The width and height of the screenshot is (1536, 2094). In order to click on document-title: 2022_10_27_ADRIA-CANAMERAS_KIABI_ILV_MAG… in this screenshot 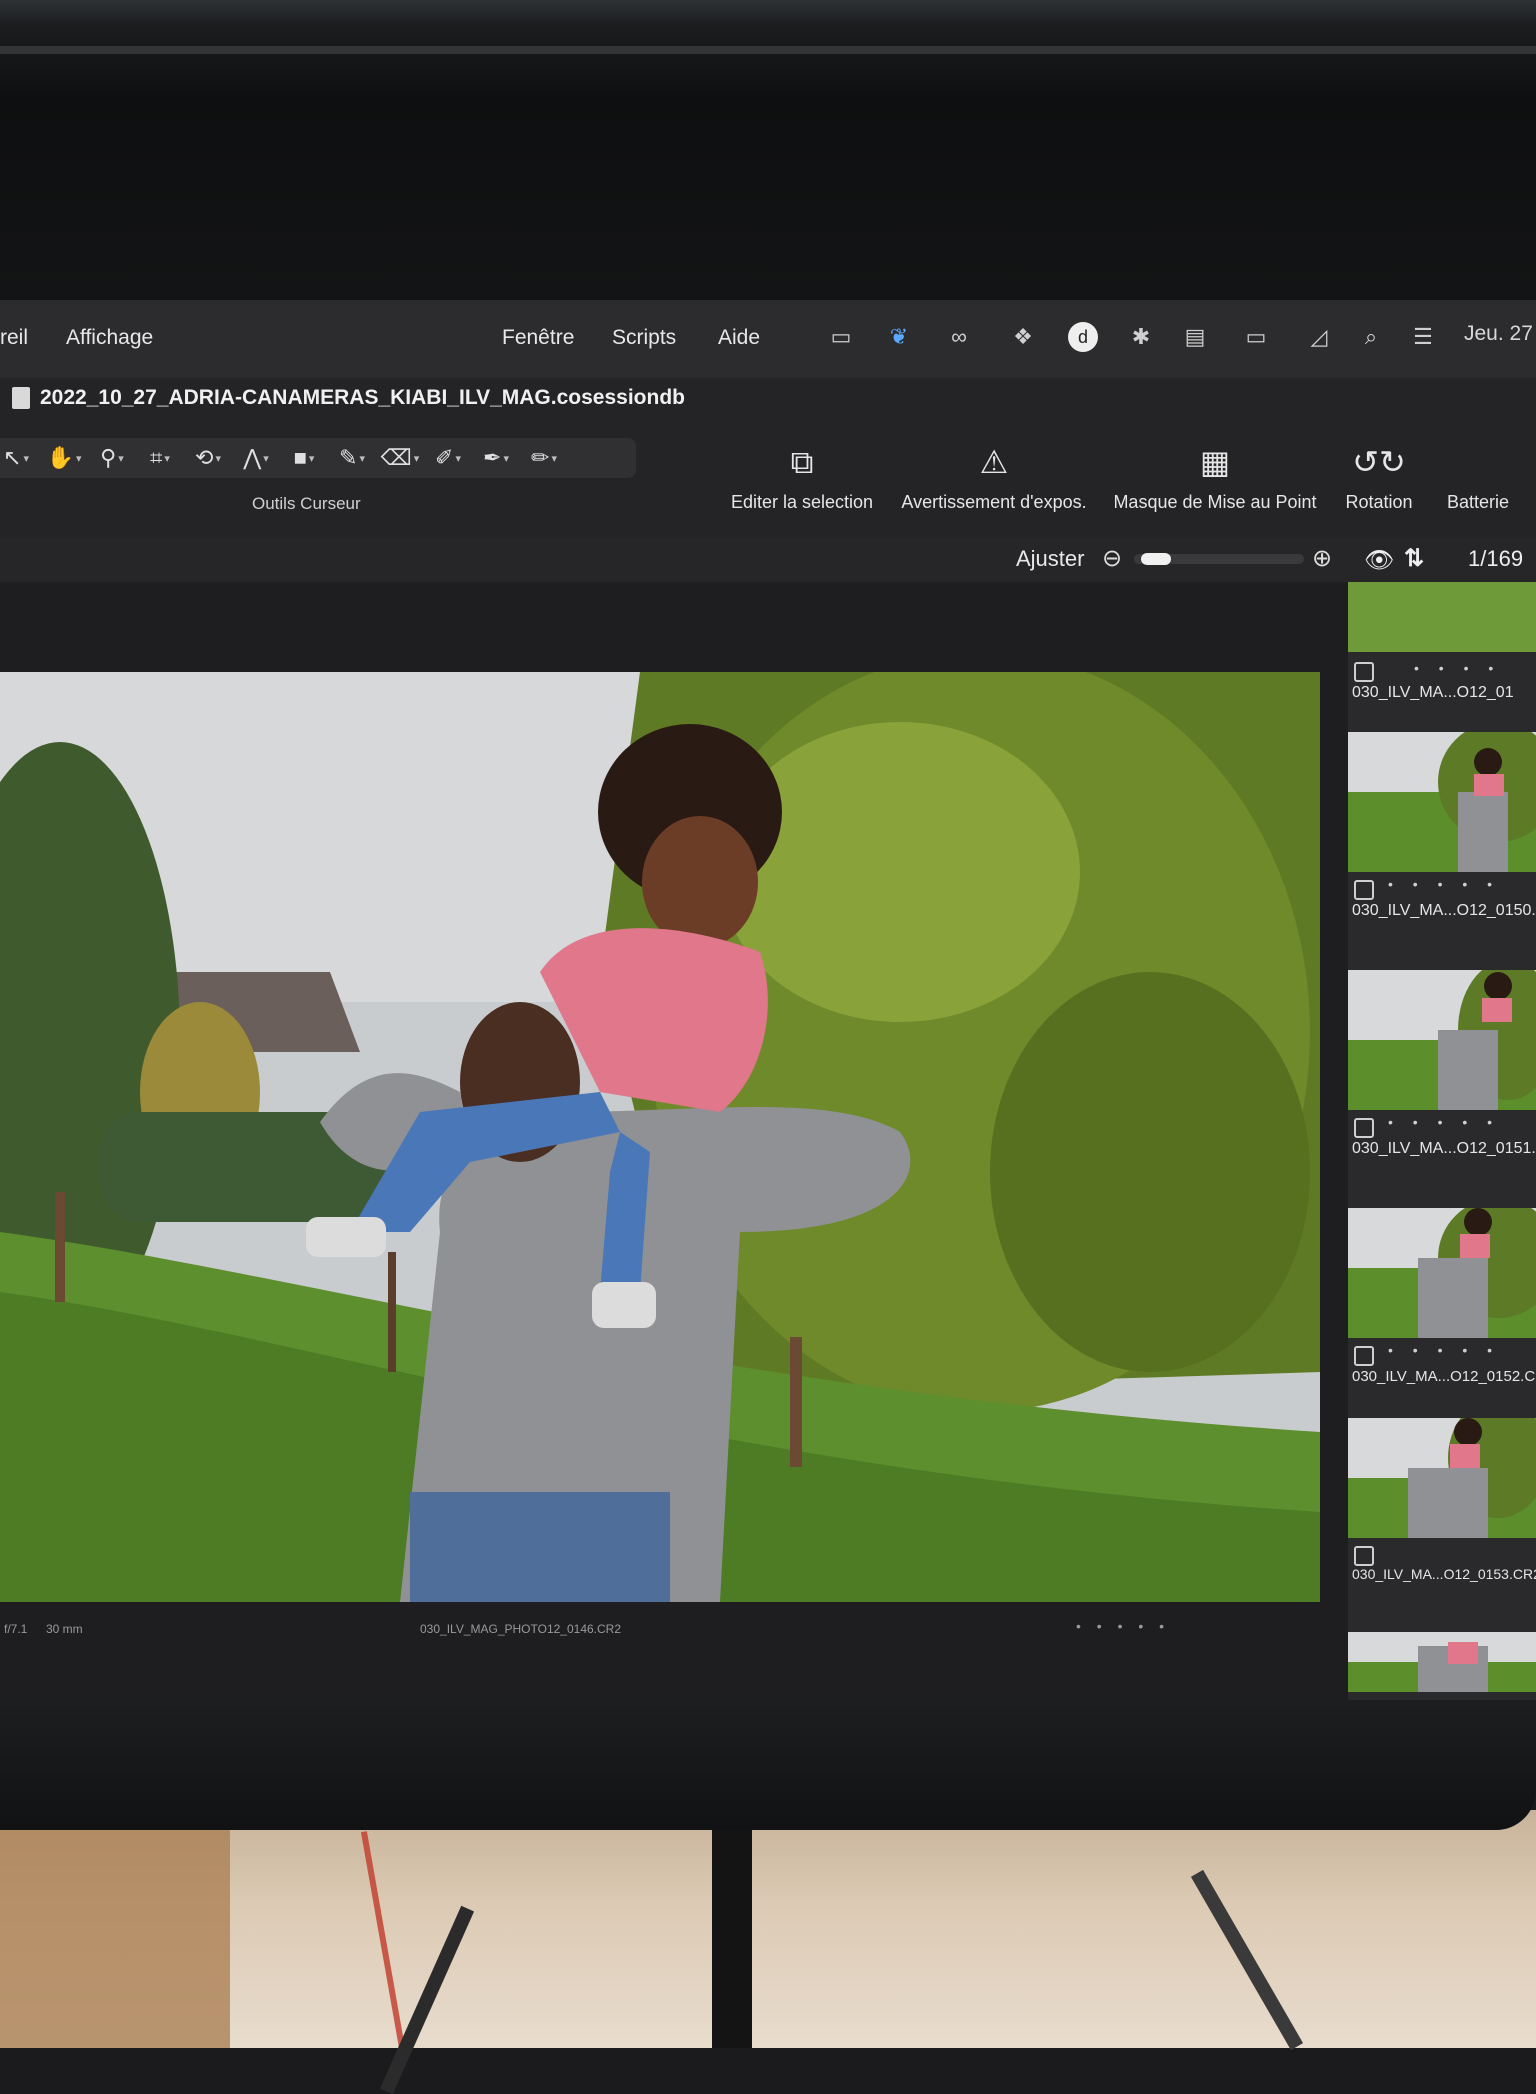, I will do `click(362, 397)`.